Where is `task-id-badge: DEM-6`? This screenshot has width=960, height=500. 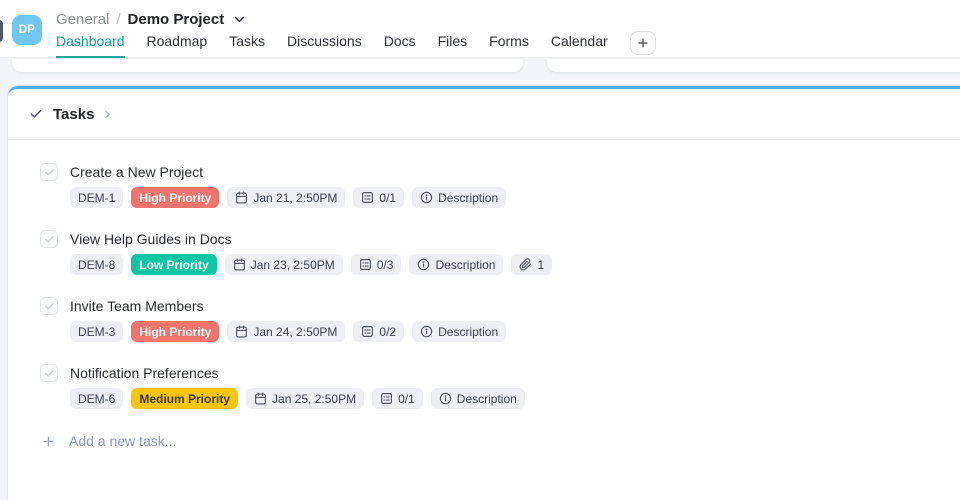
task-id-badge: DEM-6 is located at coordinates (97, 398).